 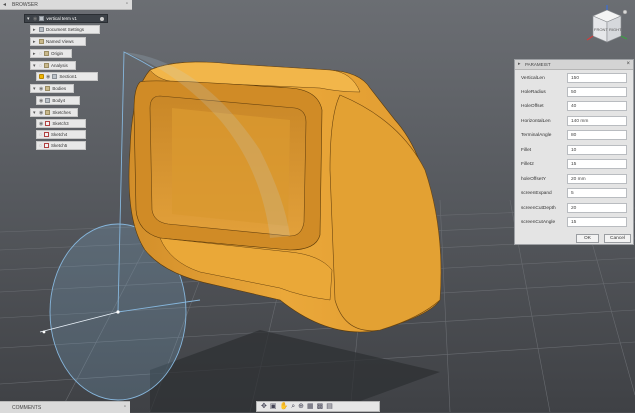 I want to click on browser-item-label: Body4, so click(x=59, y=100).